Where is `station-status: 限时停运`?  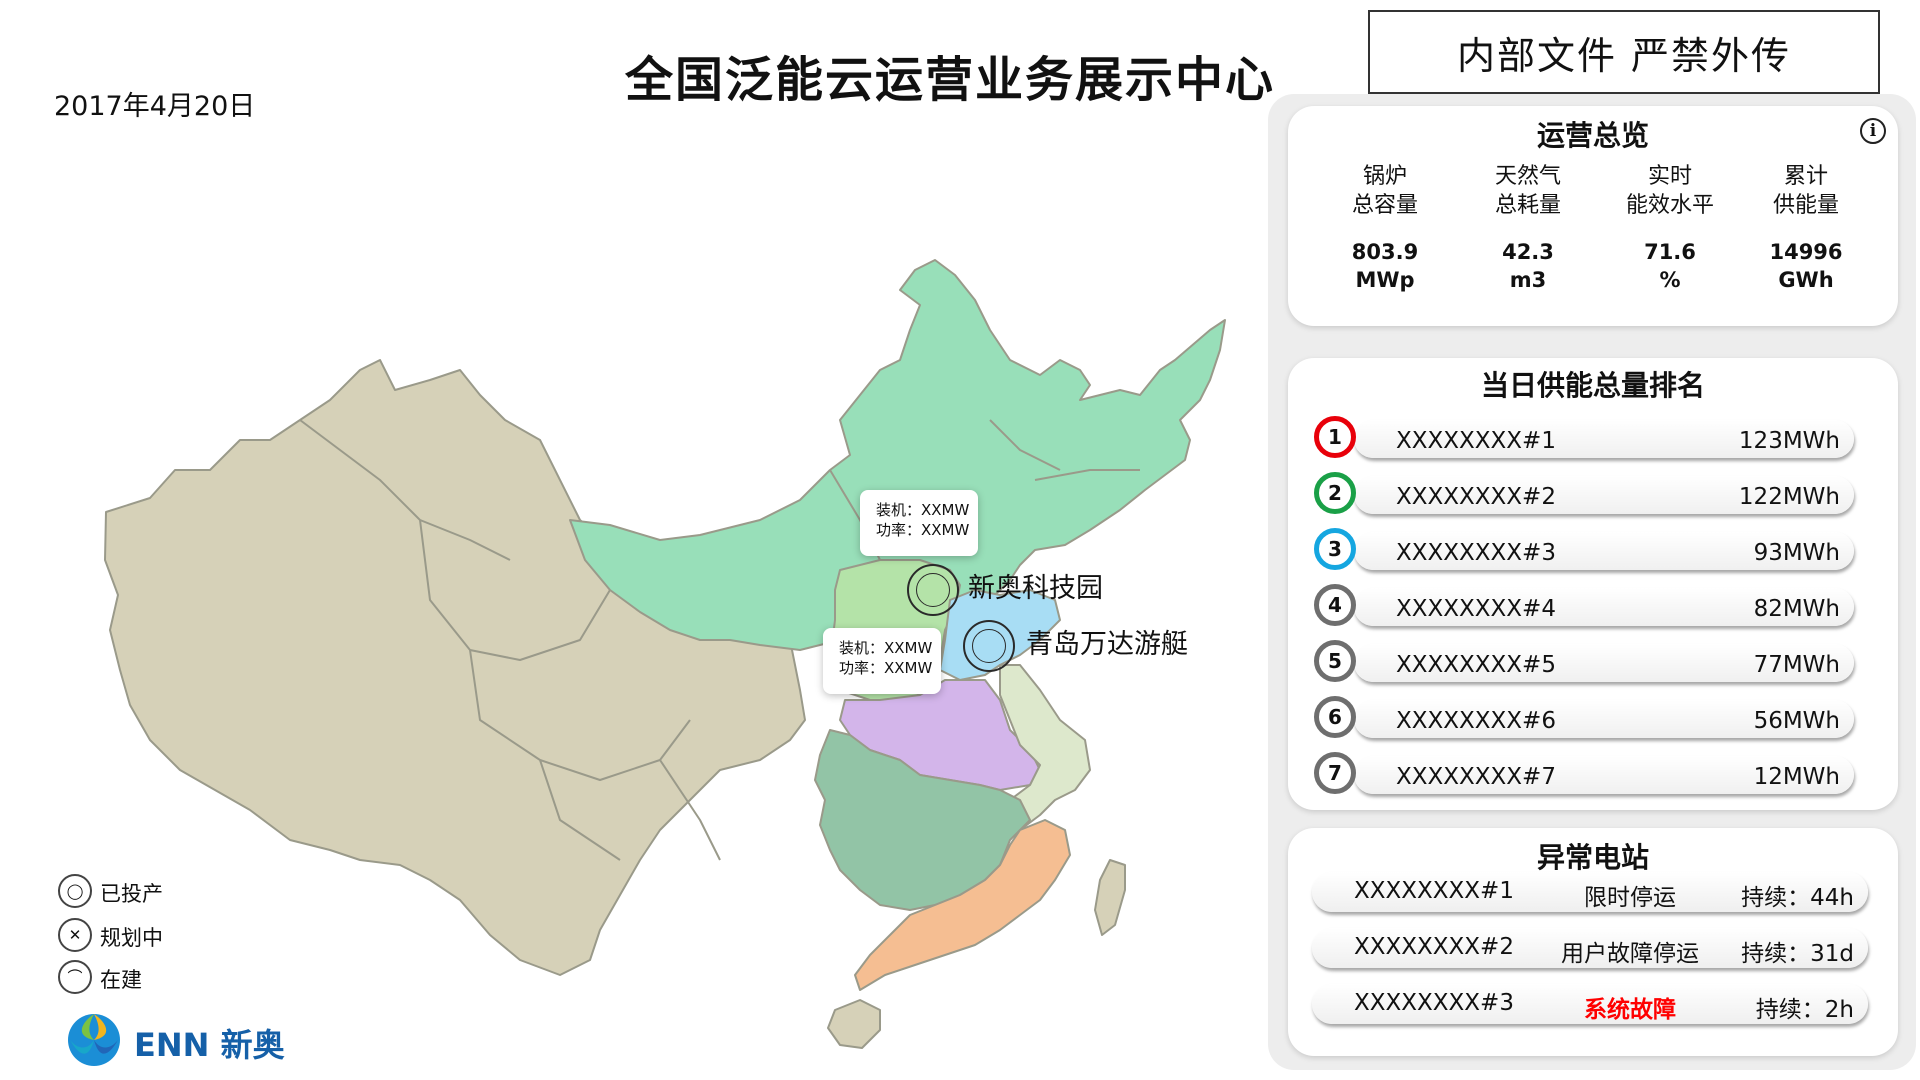 station-status: 限时停运 is located at coordinates (1630, 898).